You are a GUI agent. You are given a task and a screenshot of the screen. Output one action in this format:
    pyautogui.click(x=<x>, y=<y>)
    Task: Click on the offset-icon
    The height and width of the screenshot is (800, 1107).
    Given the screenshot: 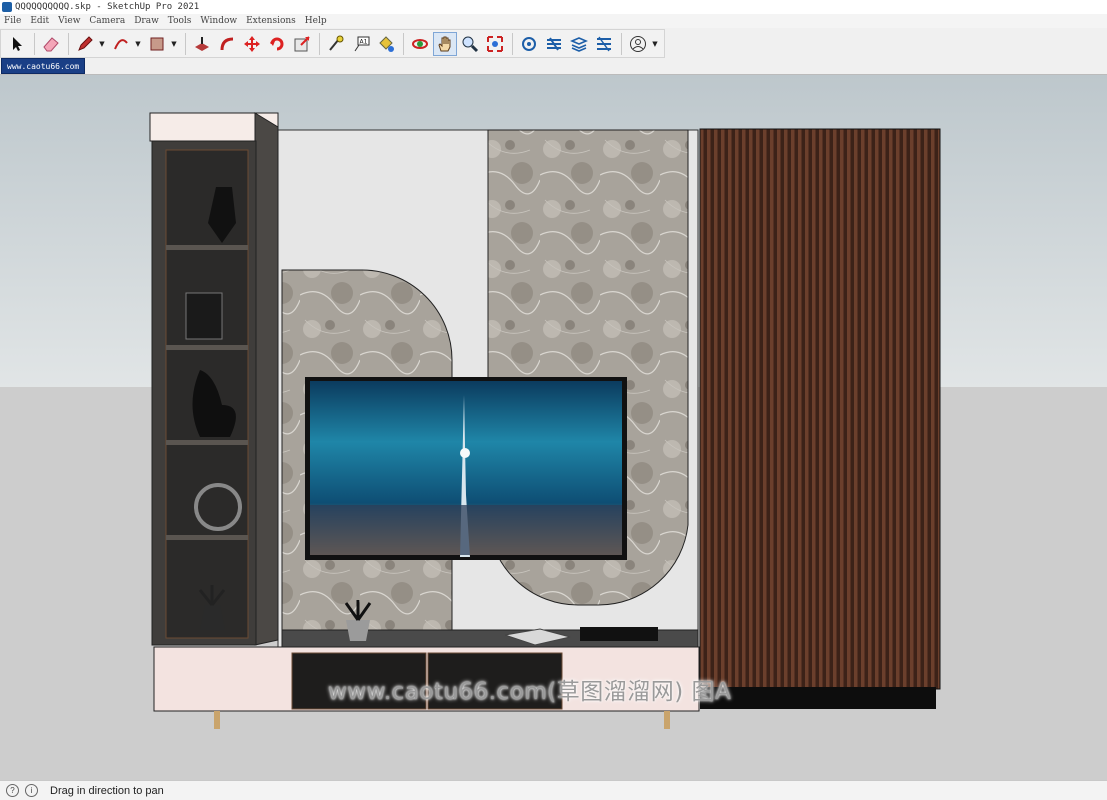 What is the action you would take?
    pyautogui.click(x=227, y=43)
    